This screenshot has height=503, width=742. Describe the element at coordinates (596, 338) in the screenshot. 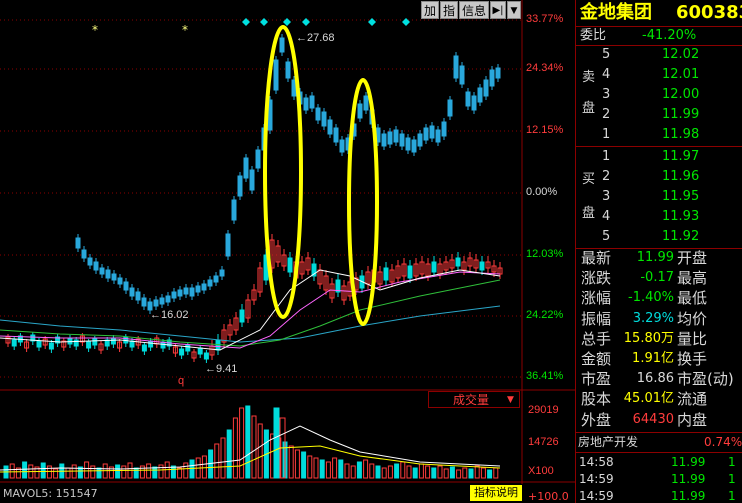

I see `stat-label: 总手` at that location.